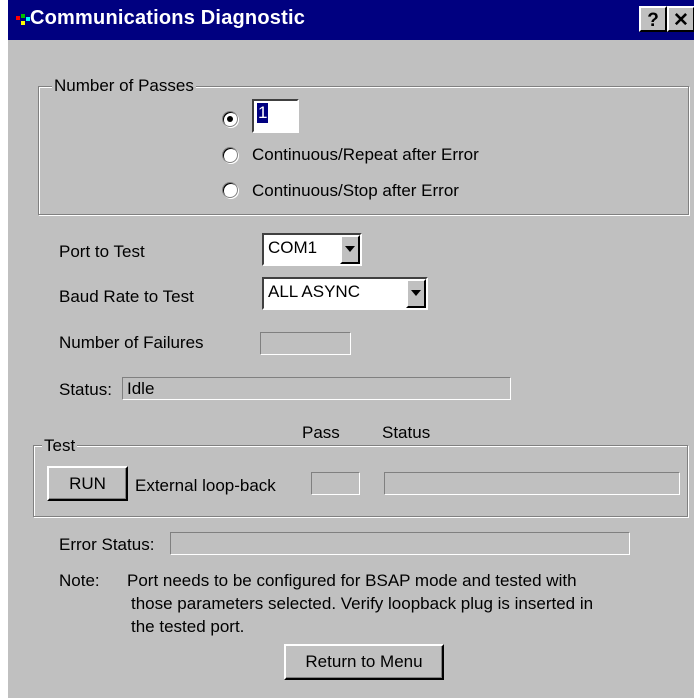  What do you see at coordinates (364, 662) in the screenshot?
I see `return-to-menu-button: Return to Menu` at bounding box center [364, 662].